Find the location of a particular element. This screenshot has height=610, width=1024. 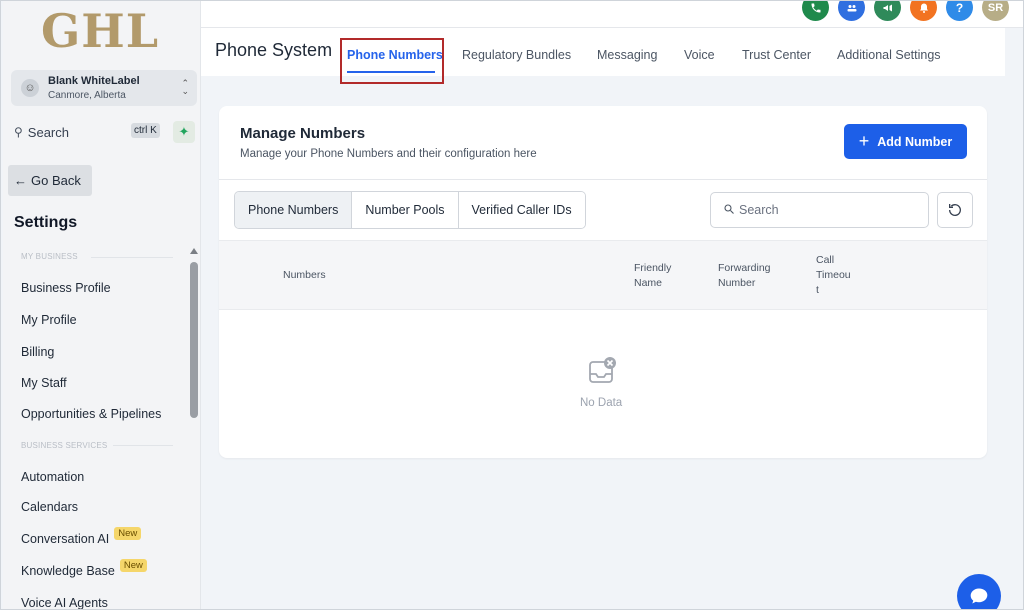

megaphone-icon is located at coordinates (887, 10).